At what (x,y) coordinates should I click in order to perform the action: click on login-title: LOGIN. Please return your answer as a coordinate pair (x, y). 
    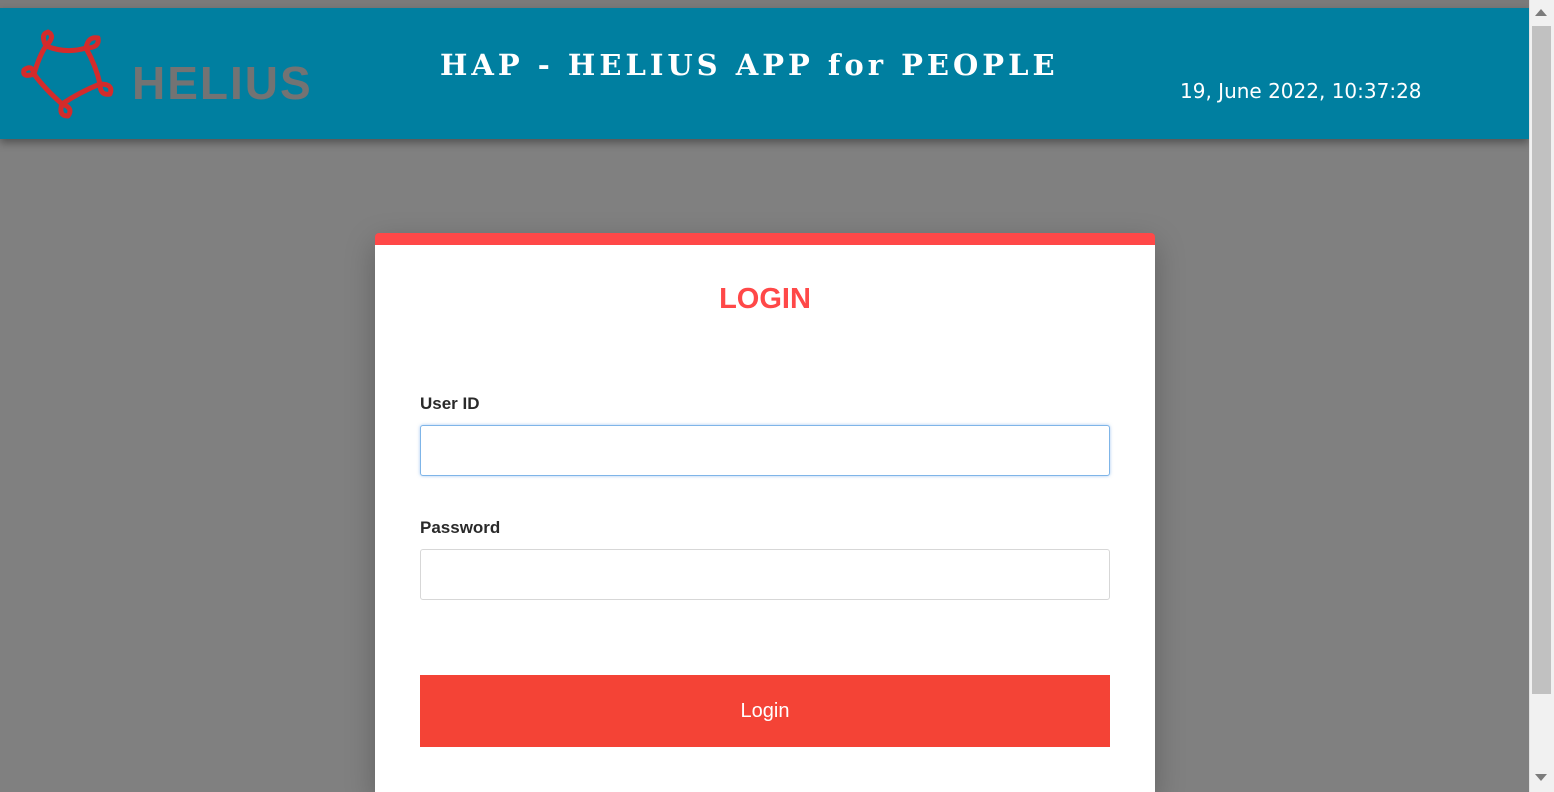
    Looking at the image, I should click on (765, 299).